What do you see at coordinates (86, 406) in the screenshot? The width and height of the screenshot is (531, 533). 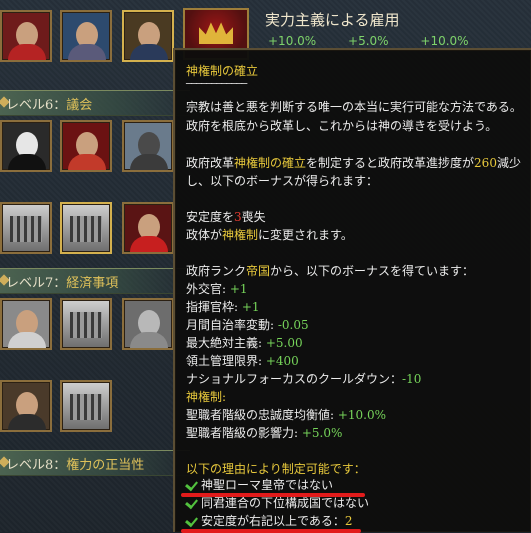 I see `reform-icon-windmill` at bounding box center [86, 406].